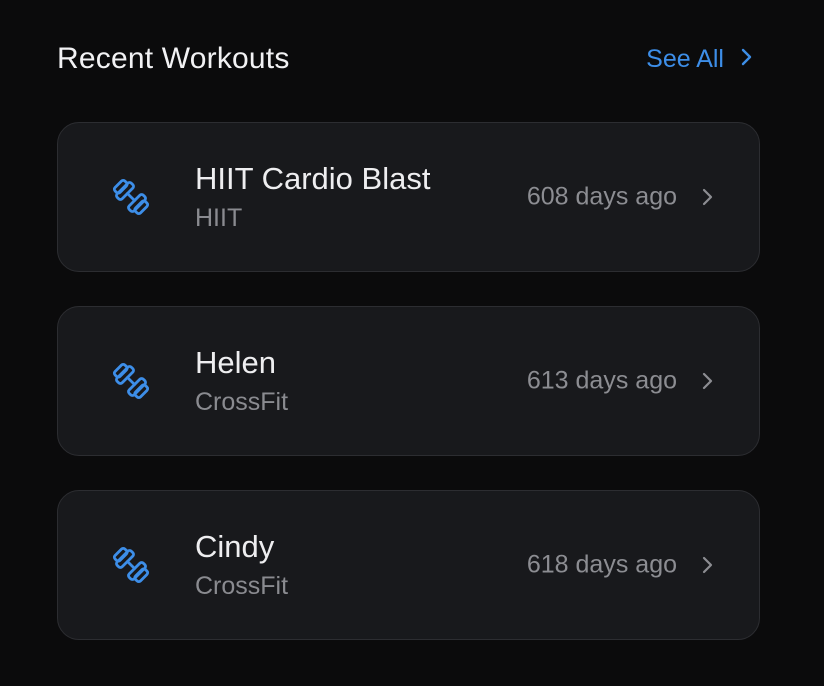 The width and height of the screenshot is (824, 686). I want to click on workout-text: Cindy CrossFit, so click(241, 565).